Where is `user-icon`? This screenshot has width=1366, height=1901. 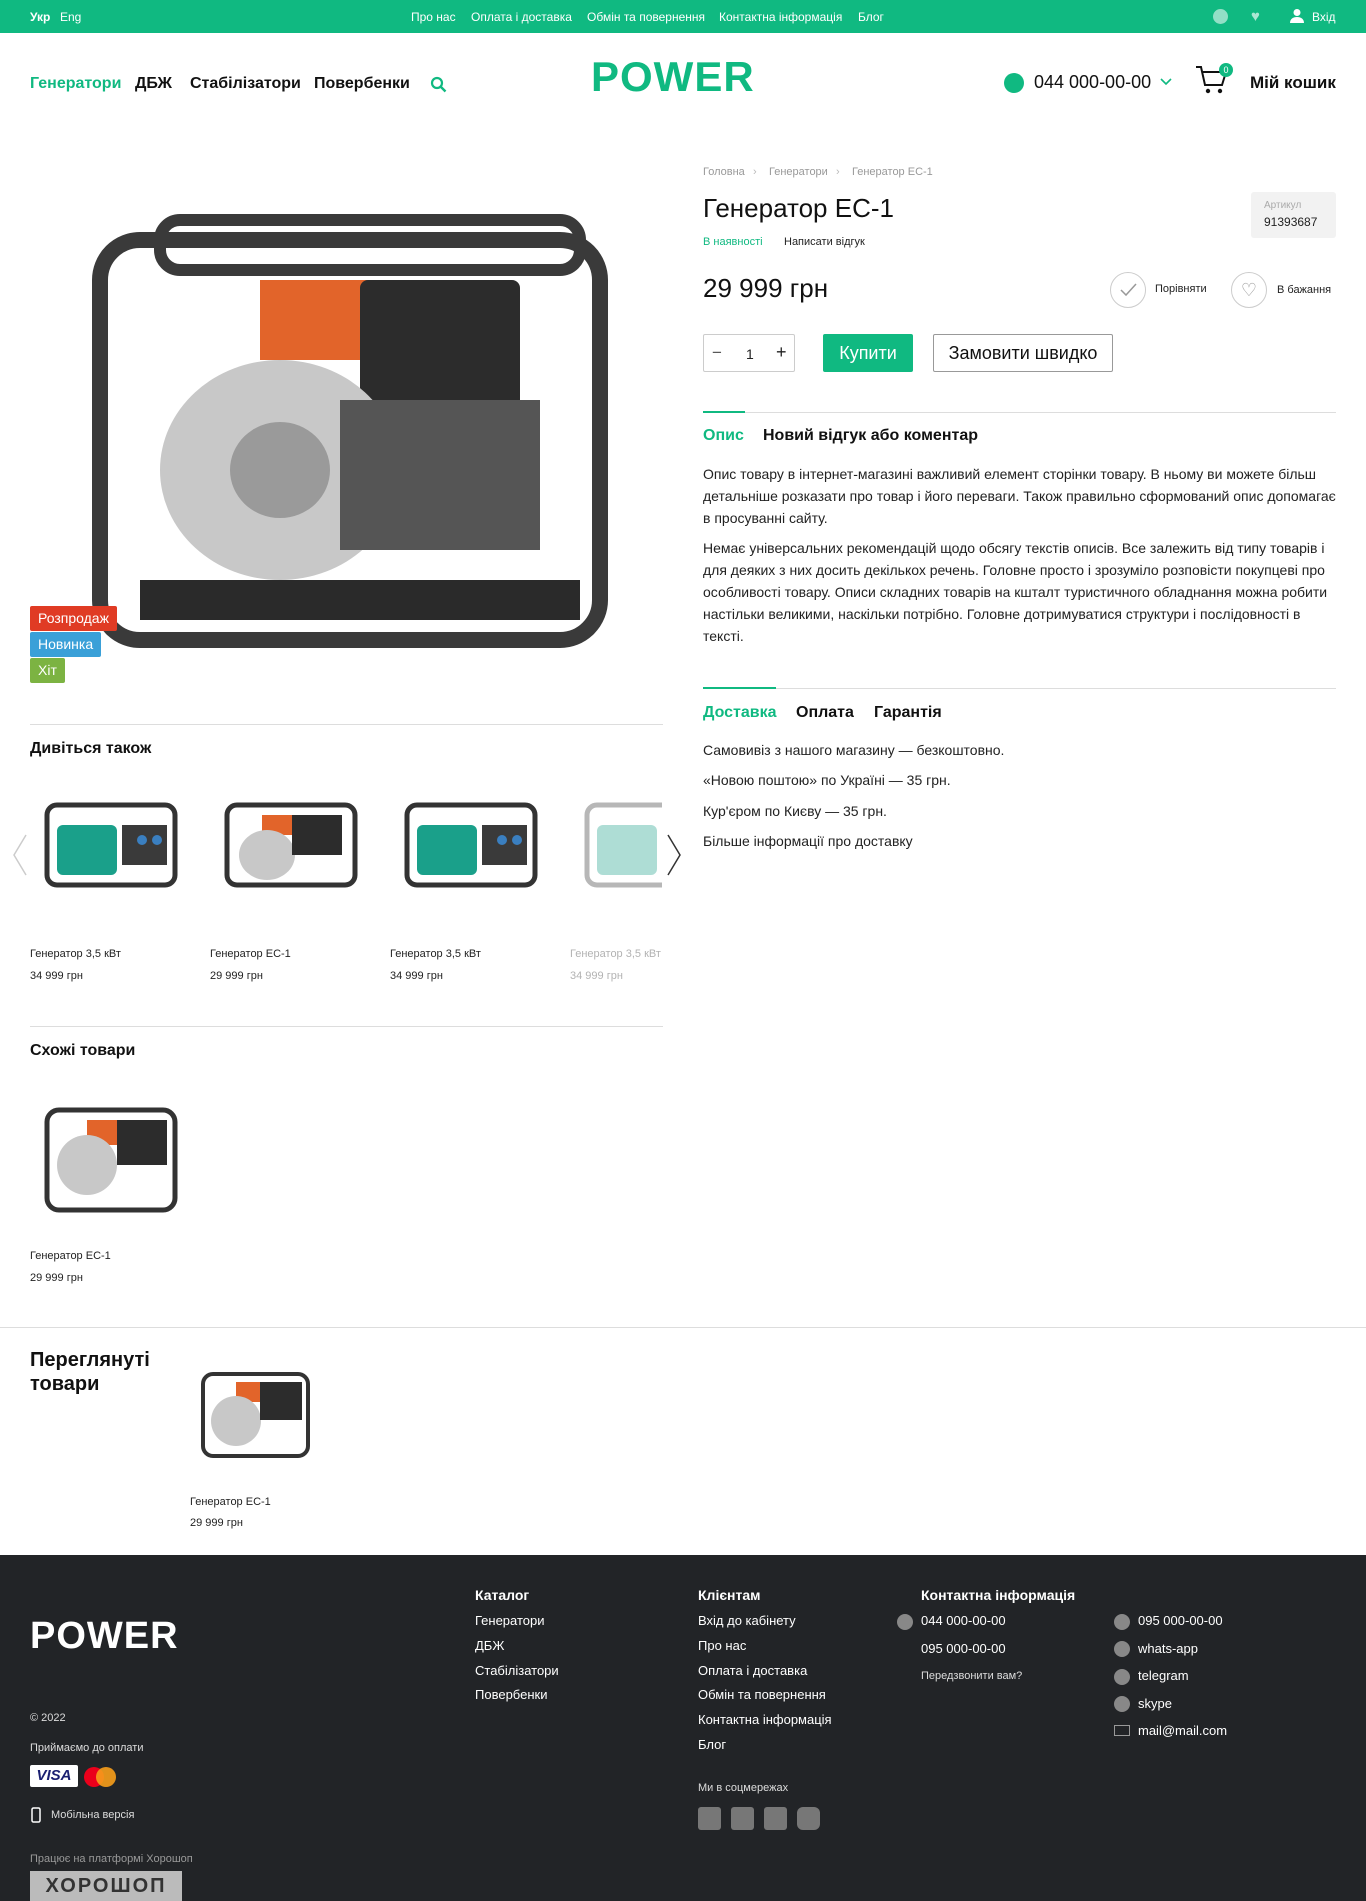
user-icon is located at coordinates (1297, 15).